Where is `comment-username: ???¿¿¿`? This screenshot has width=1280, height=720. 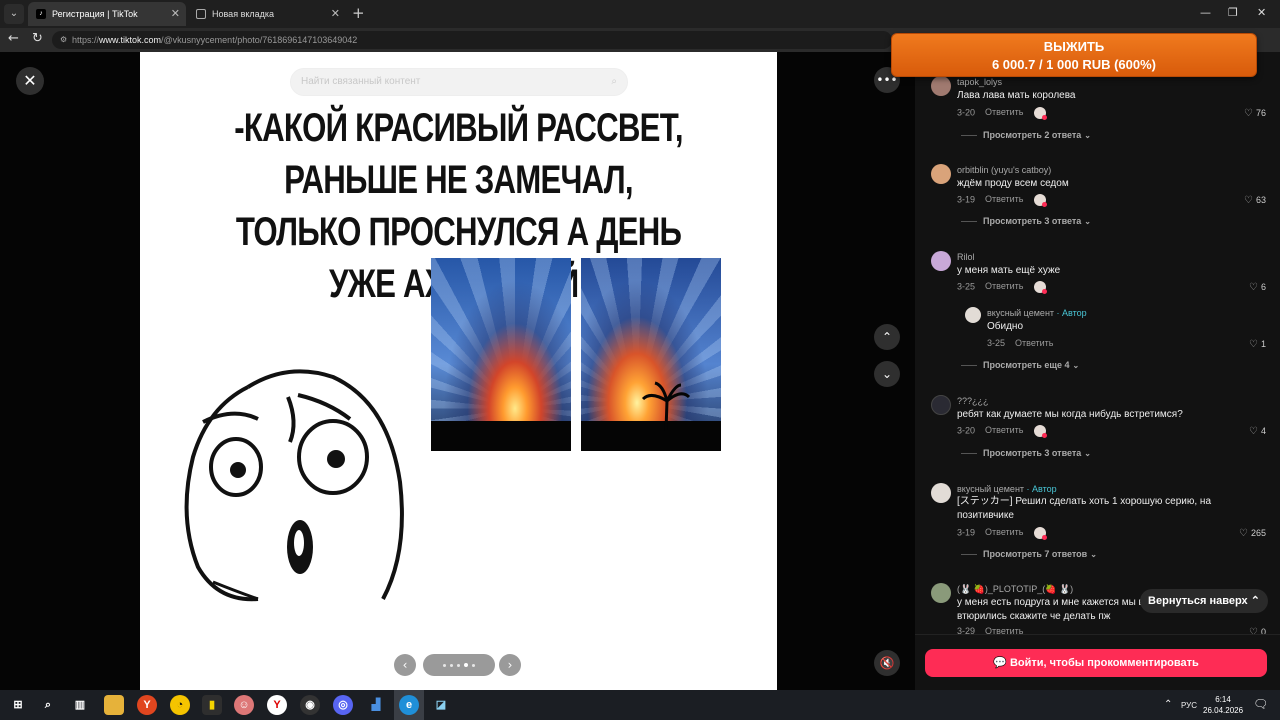
comment-username: ???¿¿¿ is located at coordinates (973, 401).